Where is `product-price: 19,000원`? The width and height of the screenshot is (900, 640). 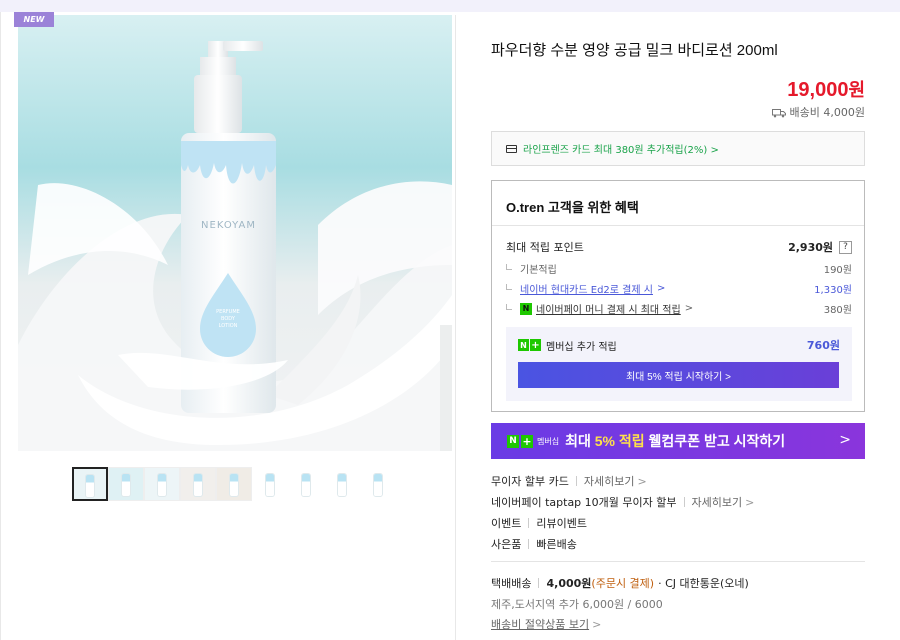 product-price: 19,000원 is located at coordinates (826, 89).